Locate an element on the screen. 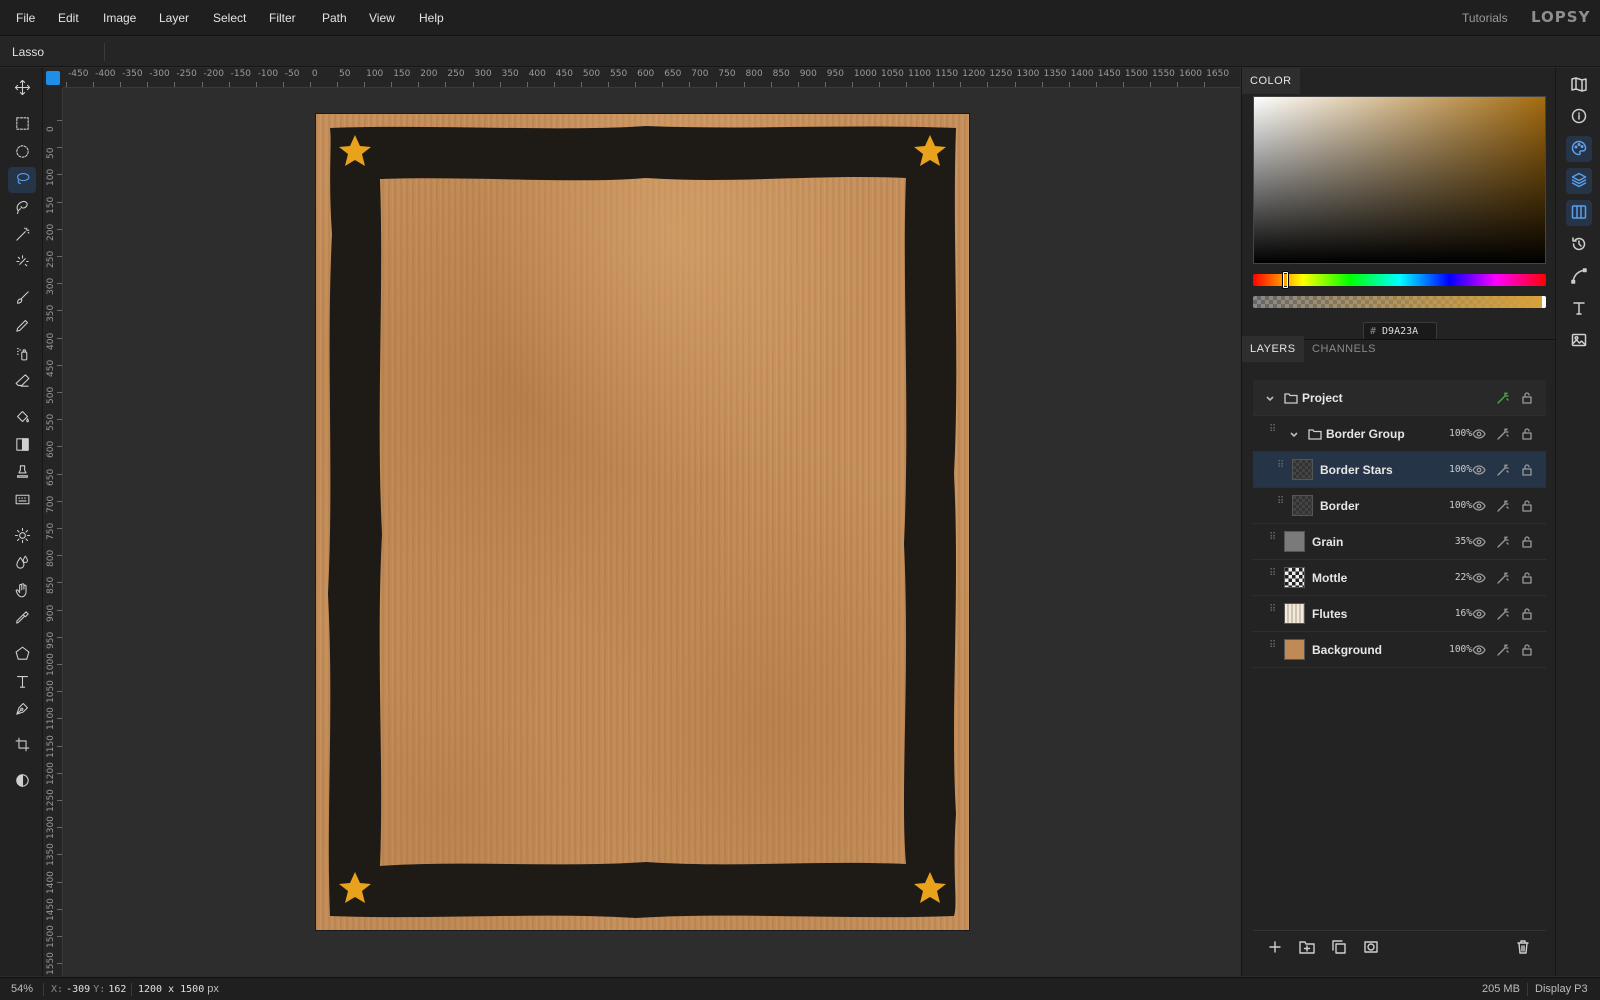 The height and width of the screenshot is (1000, 1600). stamp-tool is located at coordinates (22, 473).